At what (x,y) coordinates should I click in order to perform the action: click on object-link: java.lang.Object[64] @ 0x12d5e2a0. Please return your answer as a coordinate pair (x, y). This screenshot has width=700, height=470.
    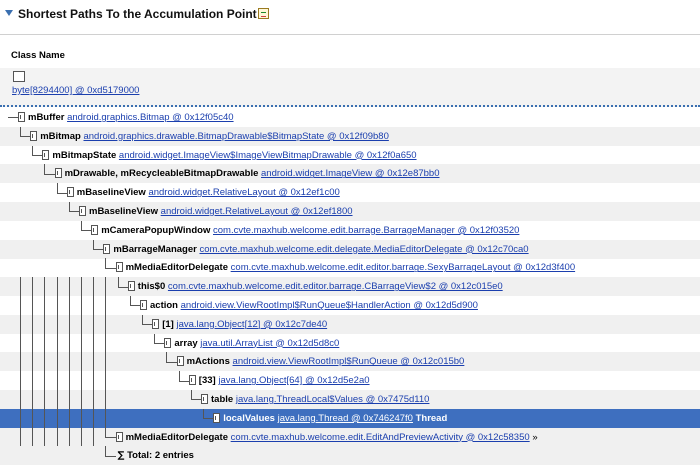
    Looking at the image, I should click on (293, 380).